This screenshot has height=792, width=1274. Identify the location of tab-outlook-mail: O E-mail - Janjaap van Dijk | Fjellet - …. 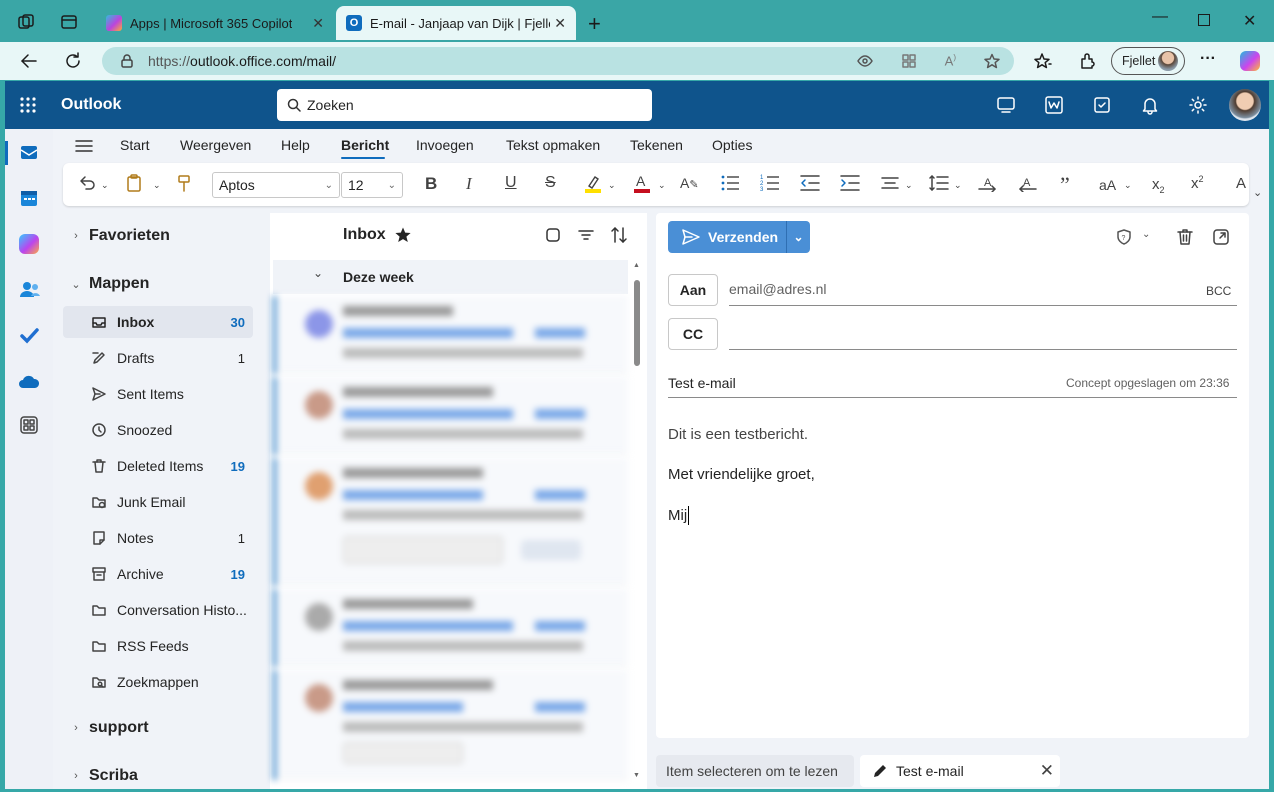
(456, 23).